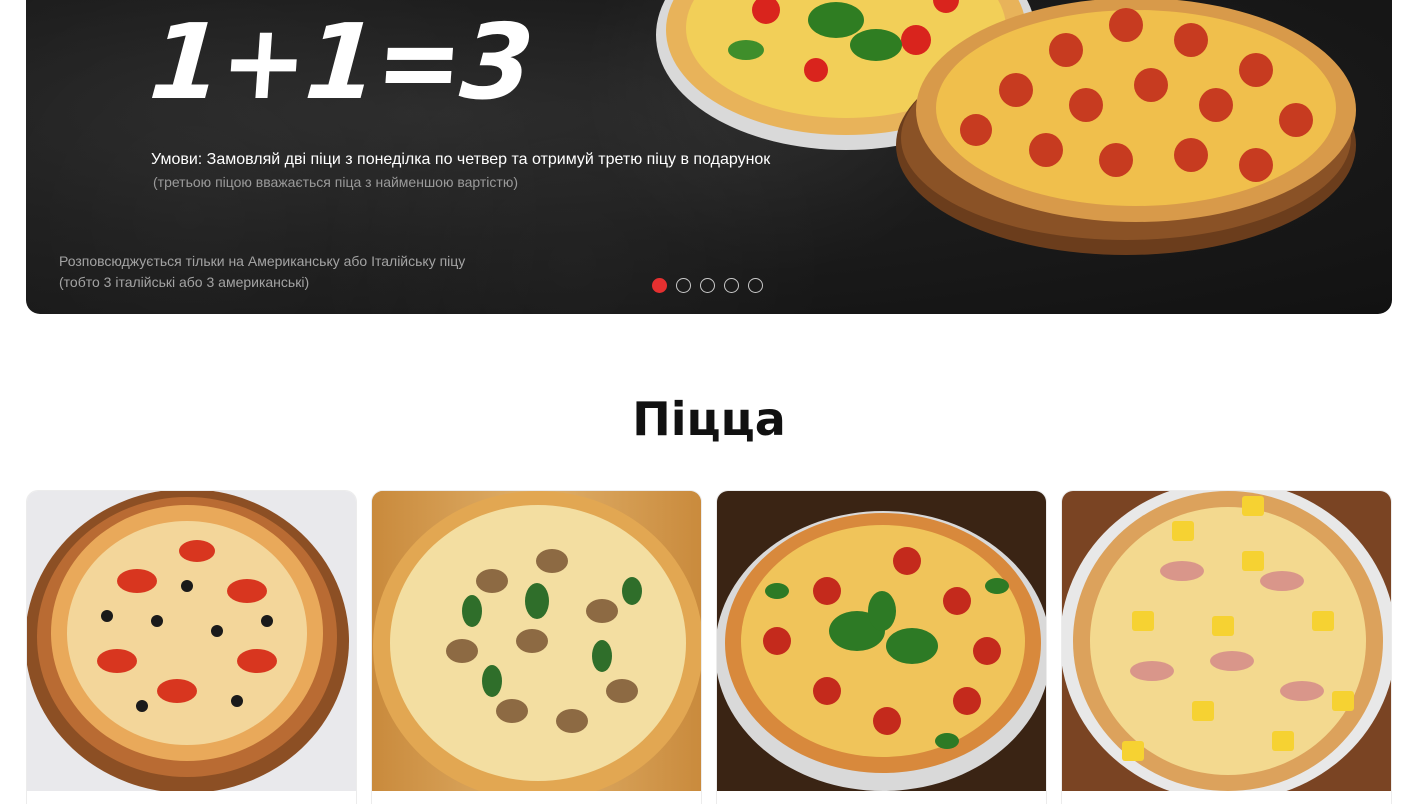 The image size is (1406, 804). Describe the element at coordinates (184, 282) in the screenshot. I see `promo-scope-line-2: (тобто 3 італійські або 3 американські)` at that location.